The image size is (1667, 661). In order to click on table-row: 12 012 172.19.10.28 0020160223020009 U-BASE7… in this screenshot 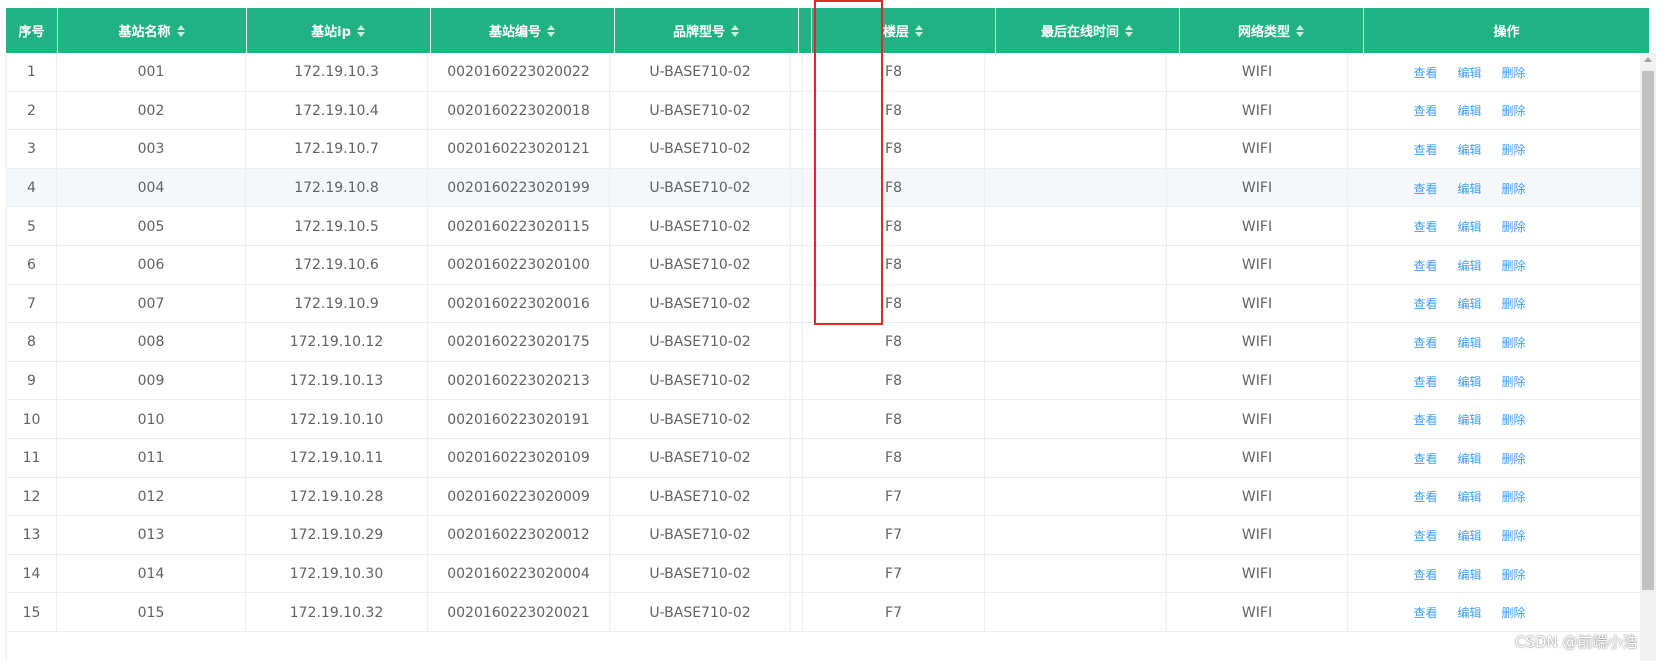, I will do `click(824, 497)`.